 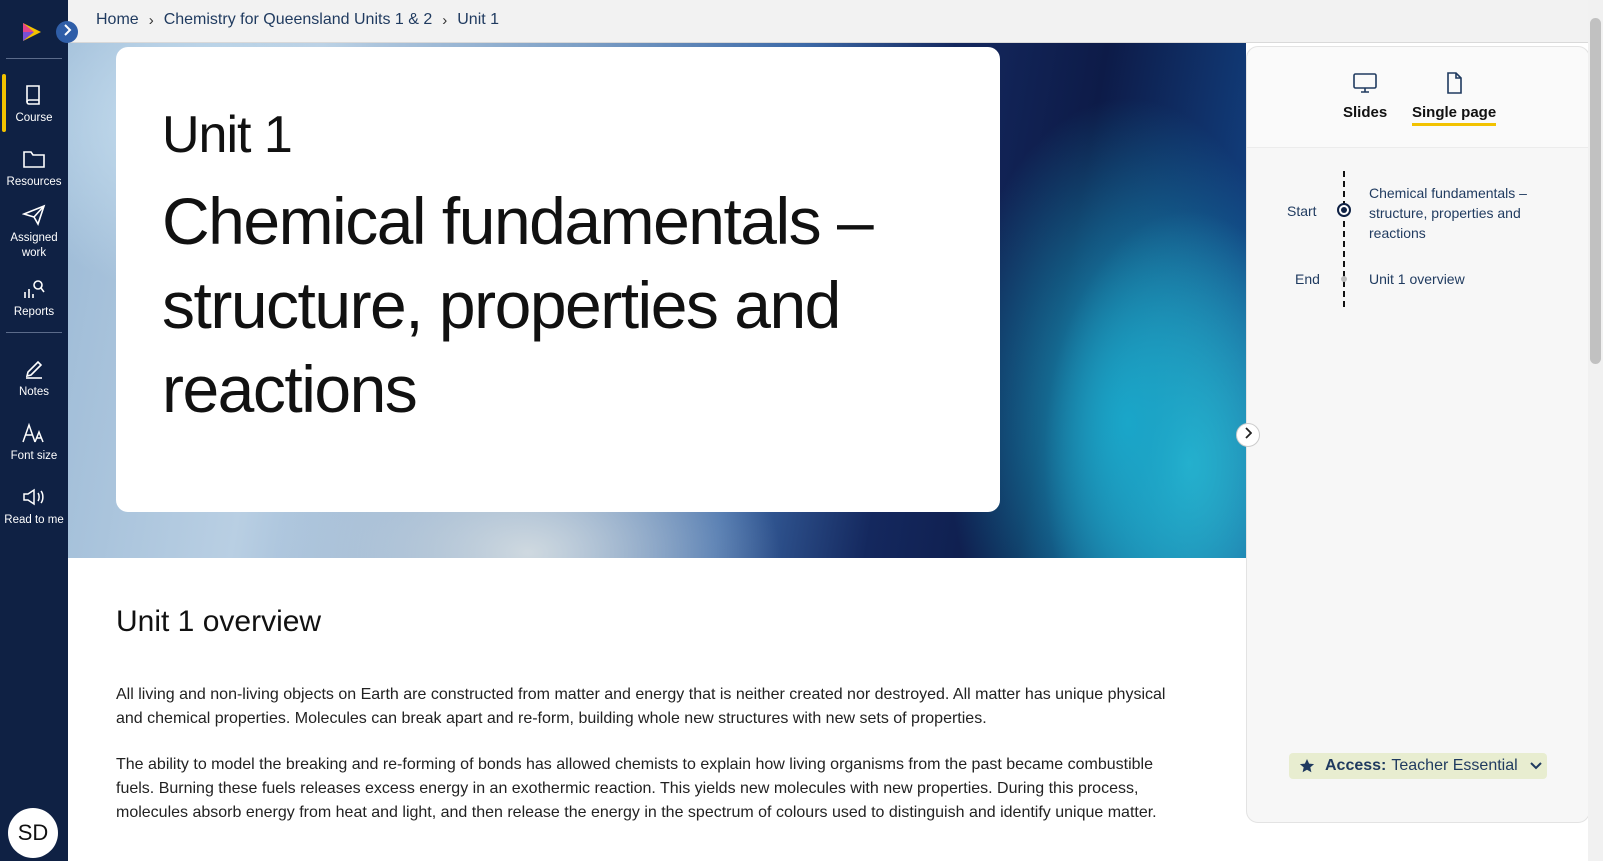 I want to click on pencil-icon, so click(x=34, y=369).